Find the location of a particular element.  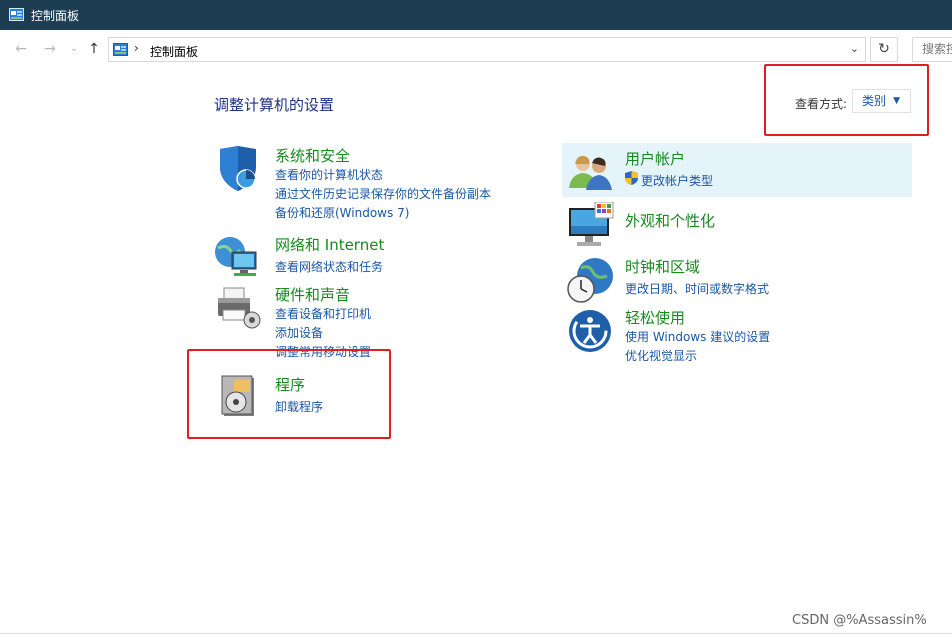

address-dropdown-icon: ⌄ is located at coordinates (854, 48).